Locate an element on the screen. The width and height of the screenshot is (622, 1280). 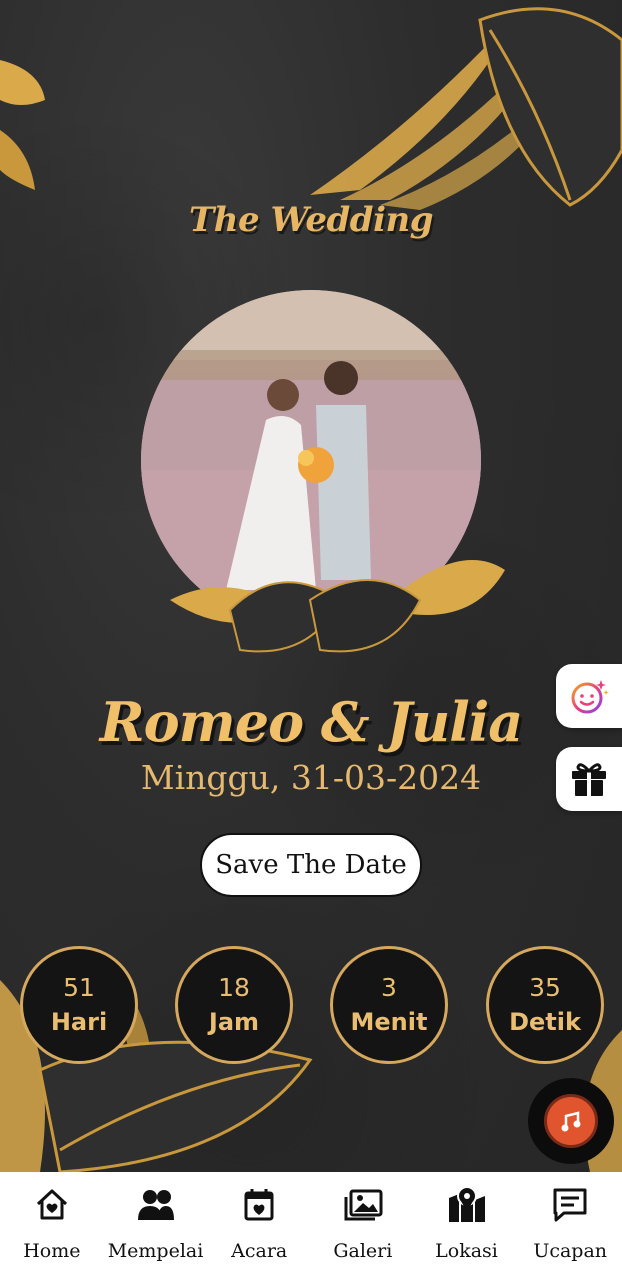
countdown-hours: 18 Jam is located at coordinates (234, 1005).